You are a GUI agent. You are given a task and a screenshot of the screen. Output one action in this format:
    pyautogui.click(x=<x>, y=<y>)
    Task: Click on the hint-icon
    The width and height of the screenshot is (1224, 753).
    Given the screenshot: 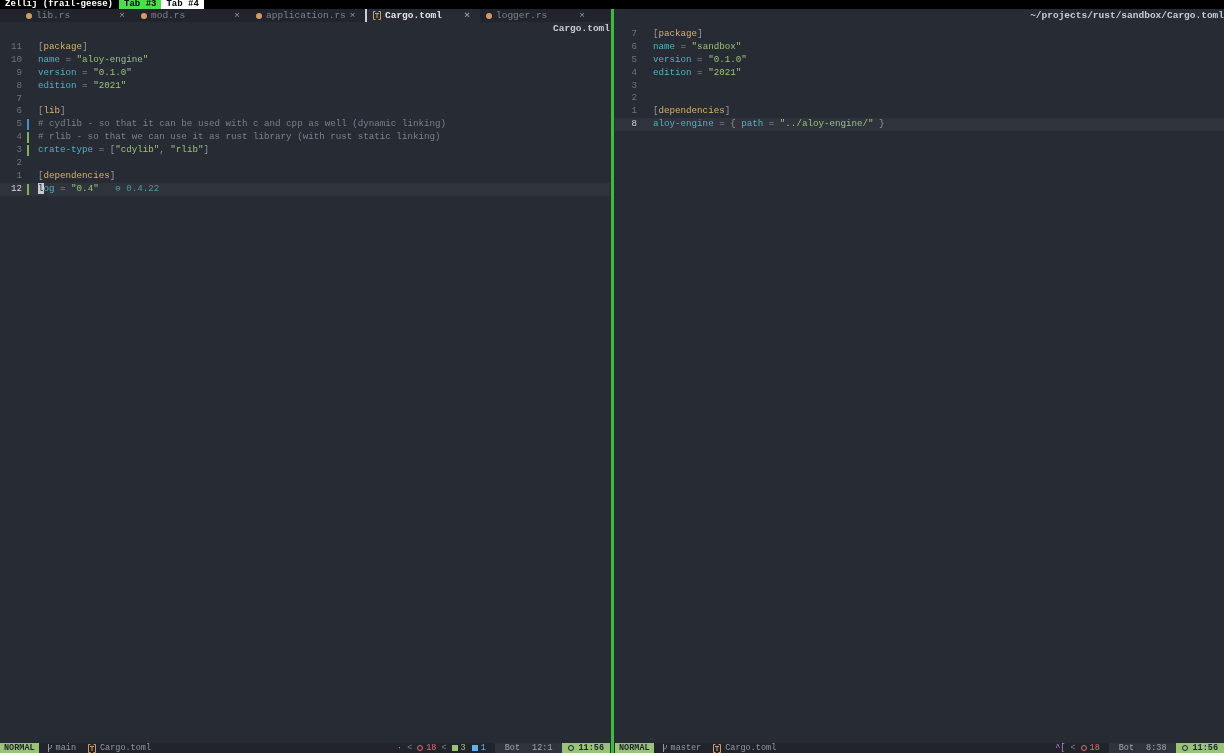 What is the action you would take?
    pyautogui.click(x=454, y=748)
    